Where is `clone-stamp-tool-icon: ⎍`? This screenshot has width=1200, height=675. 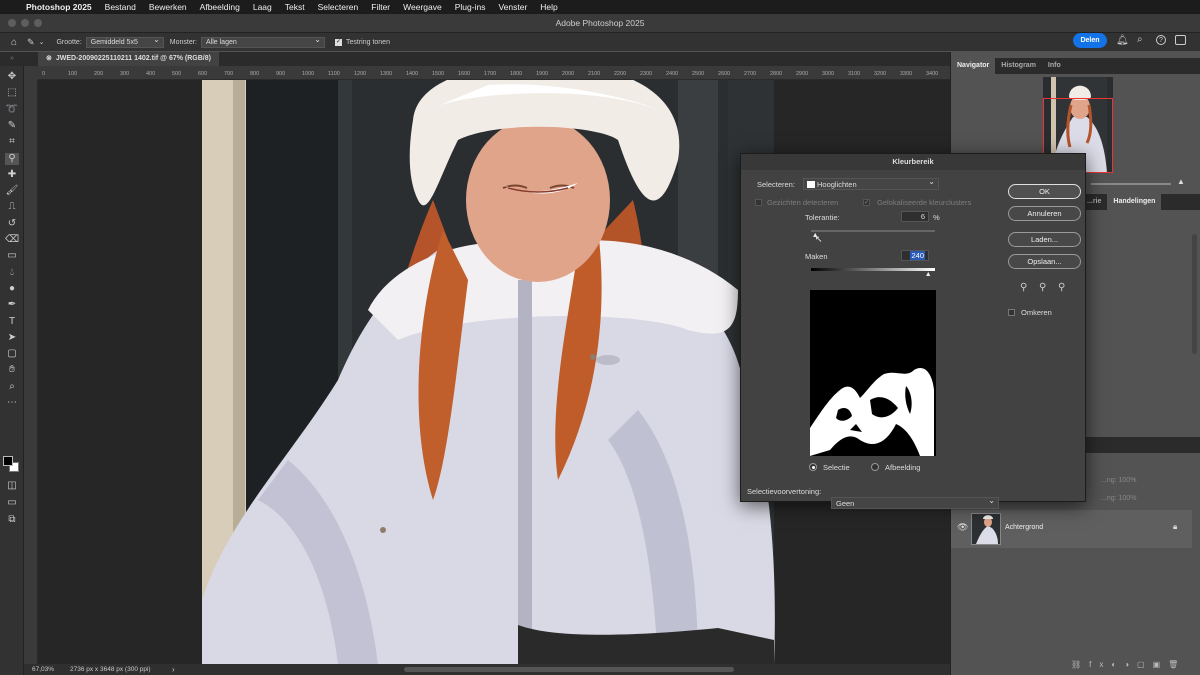 clone-stamp-tool-icon: ⎍ is located at coordinates (12, 207).